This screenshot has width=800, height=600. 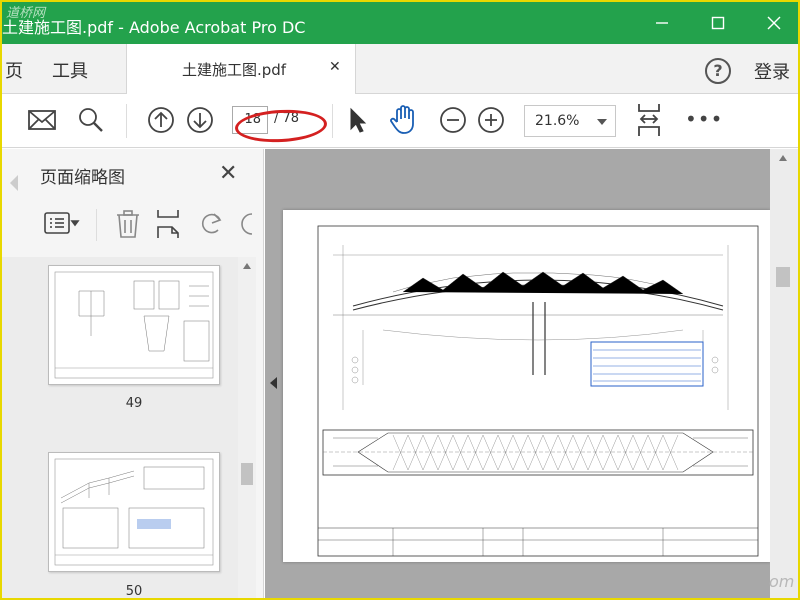 I want to click on previous-page-button, so click(x=161, y=120).